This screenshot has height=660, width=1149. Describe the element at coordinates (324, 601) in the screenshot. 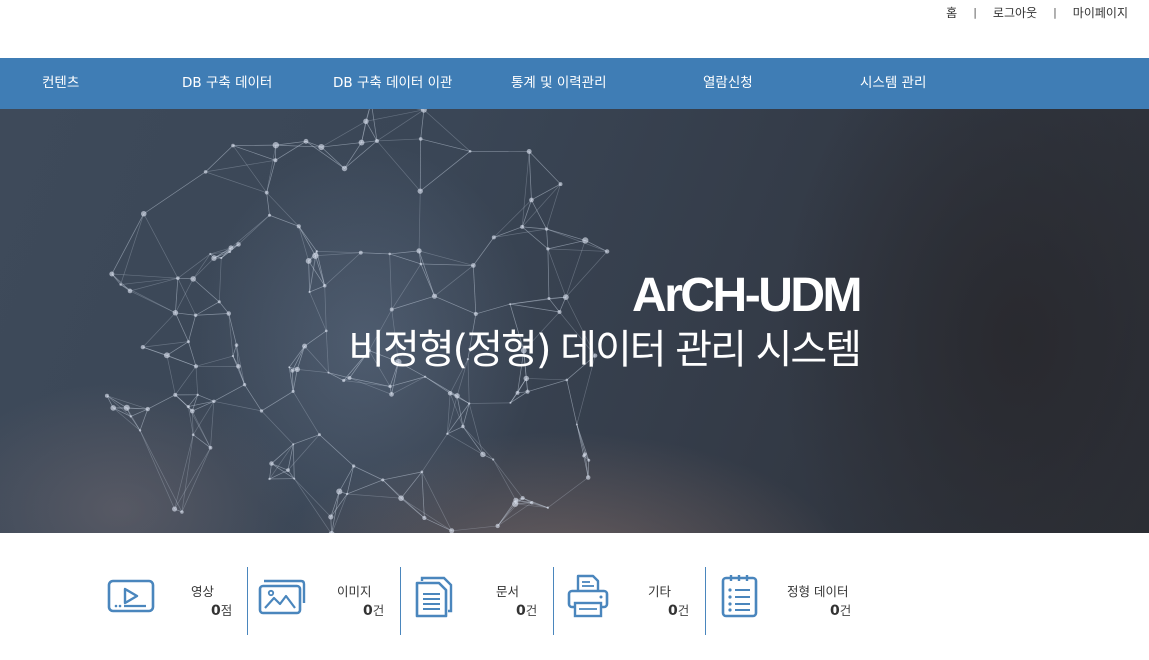

I see `stat-image: 이미지 0건` at that location.